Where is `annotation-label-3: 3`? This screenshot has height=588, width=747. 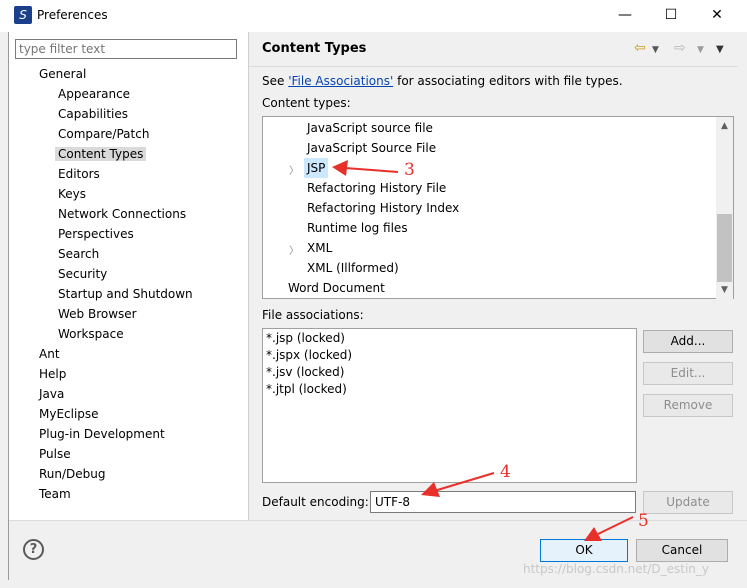 annotation-label-3: 3 is located at coordinates (409, 170).